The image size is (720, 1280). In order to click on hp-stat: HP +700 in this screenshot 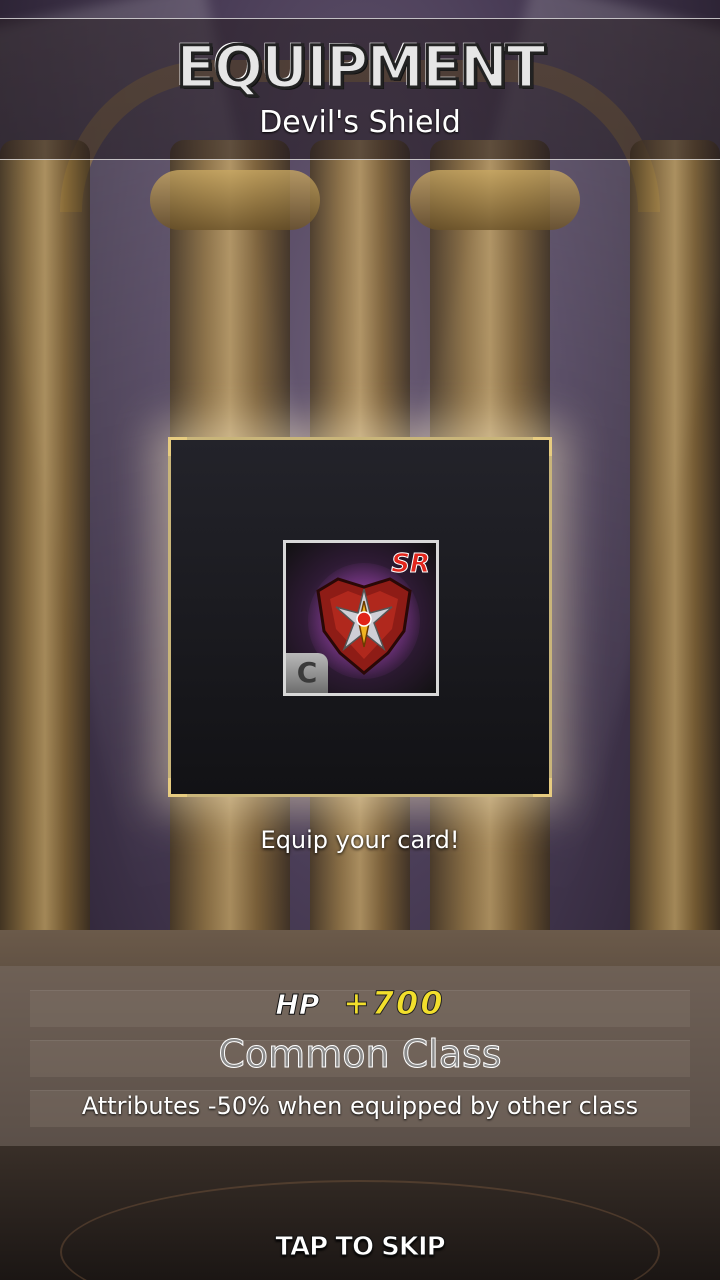, I will do `click(360, 1003)`.